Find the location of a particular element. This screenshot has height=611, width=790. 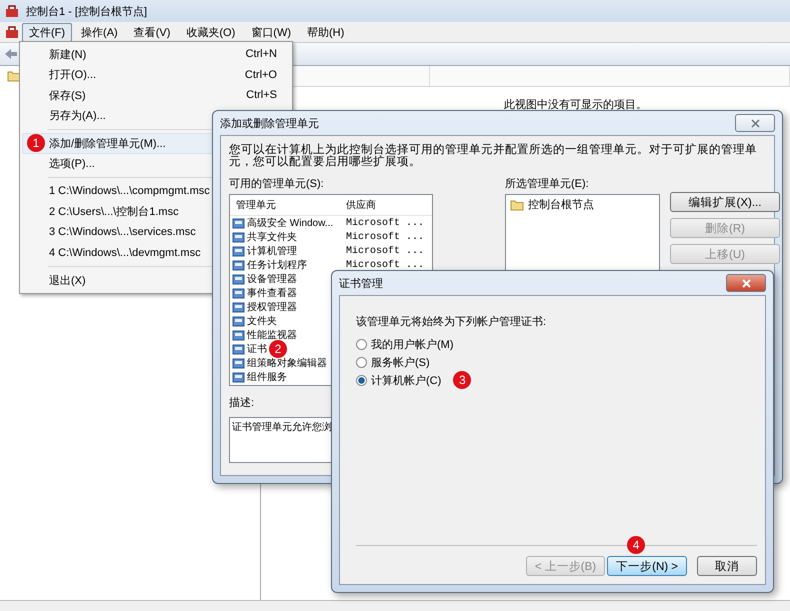

menu-tab: 查看(V) is located at coordinates (152, 32).